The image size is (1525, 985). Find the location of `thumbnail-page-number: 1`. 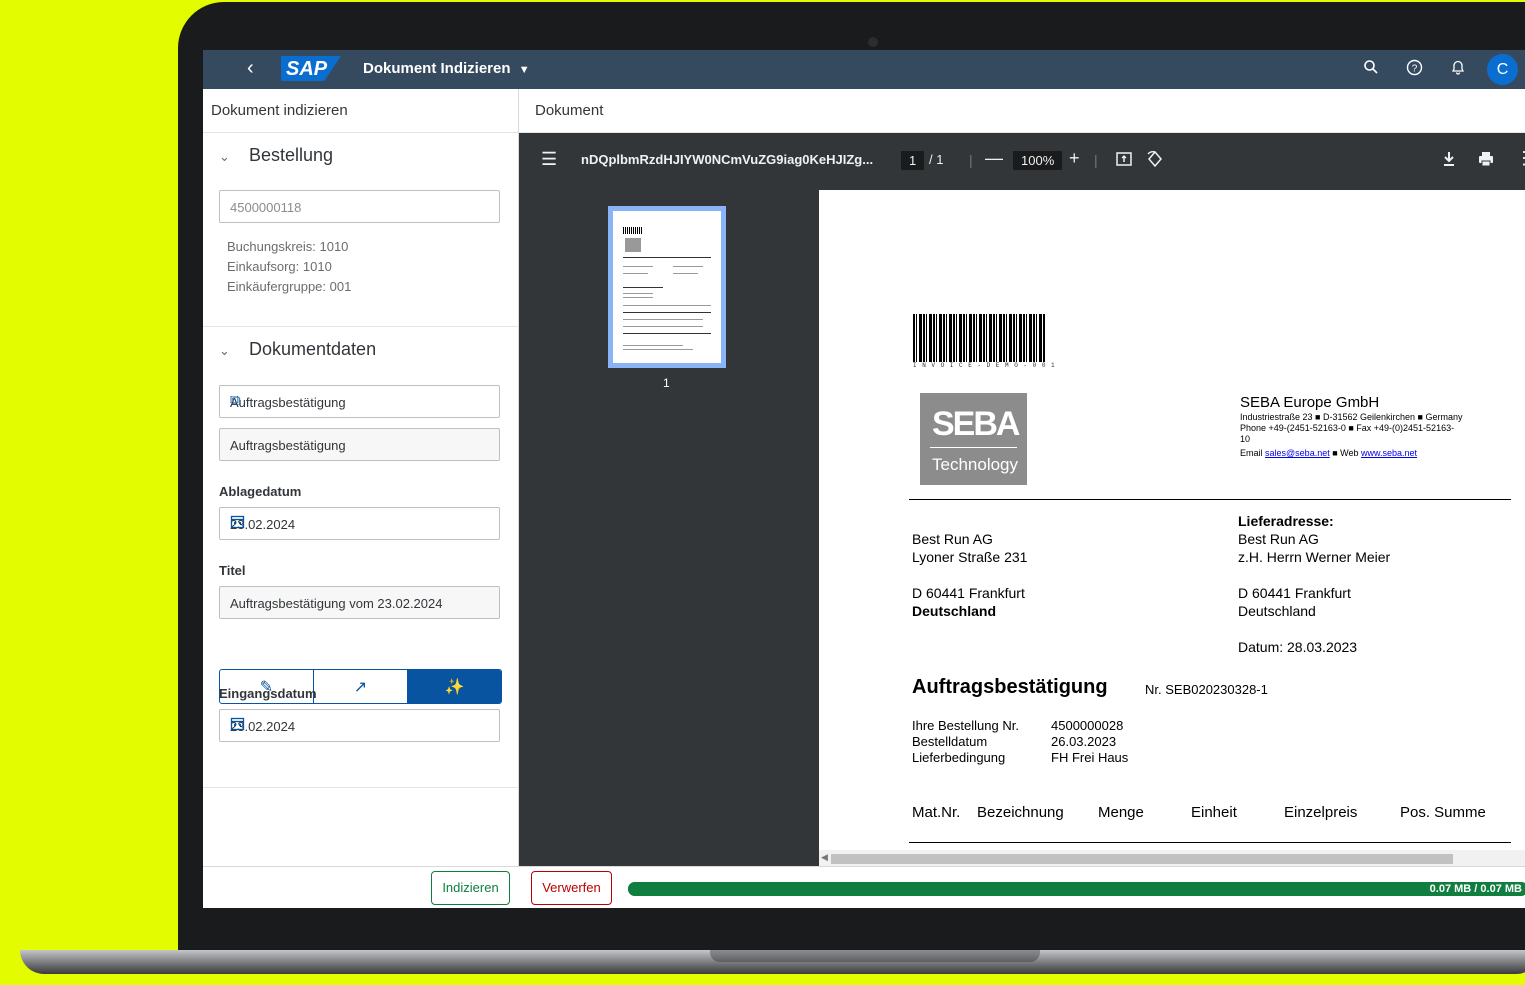

thumbnail-page-number: 1 is located at coordinates (666, 383).